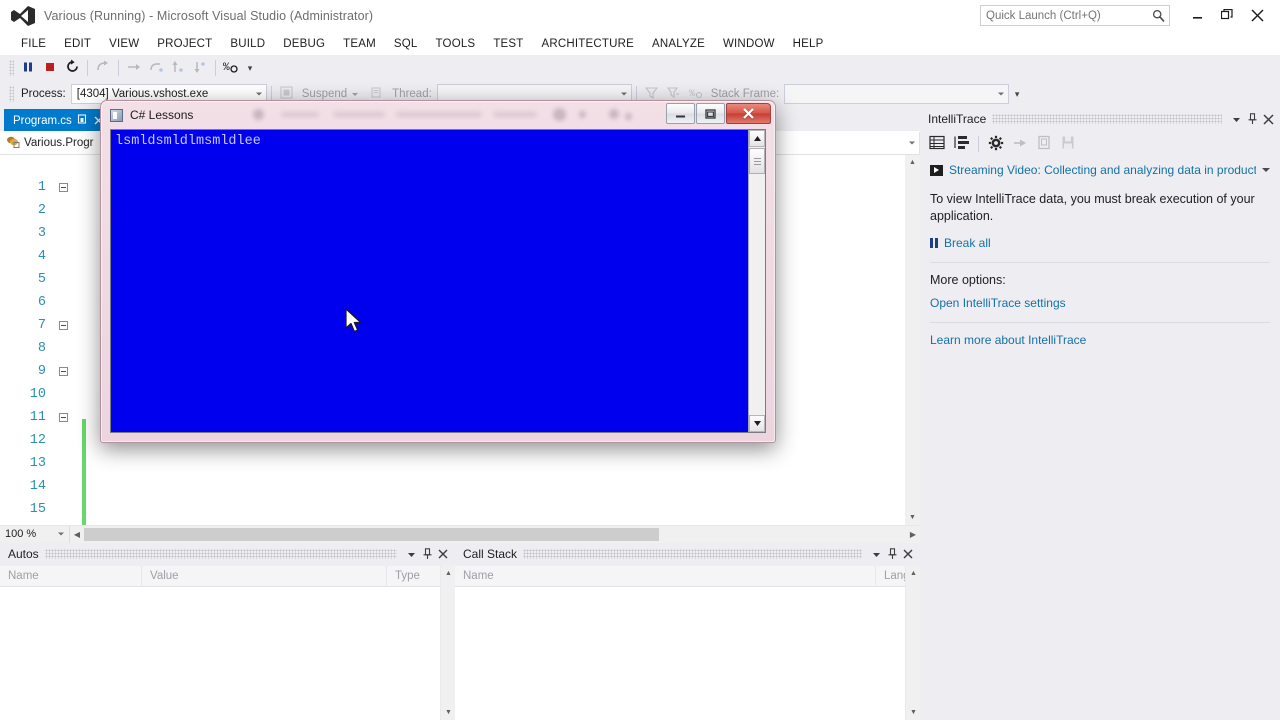  I want to click on line-number: 14, so click(37, 486).